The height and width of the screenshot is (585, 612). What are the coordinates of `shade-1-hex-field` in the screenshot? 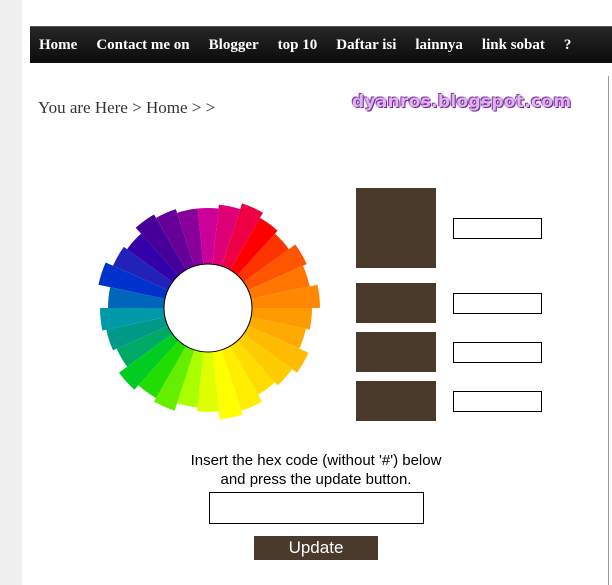 It's located at (497, 303).